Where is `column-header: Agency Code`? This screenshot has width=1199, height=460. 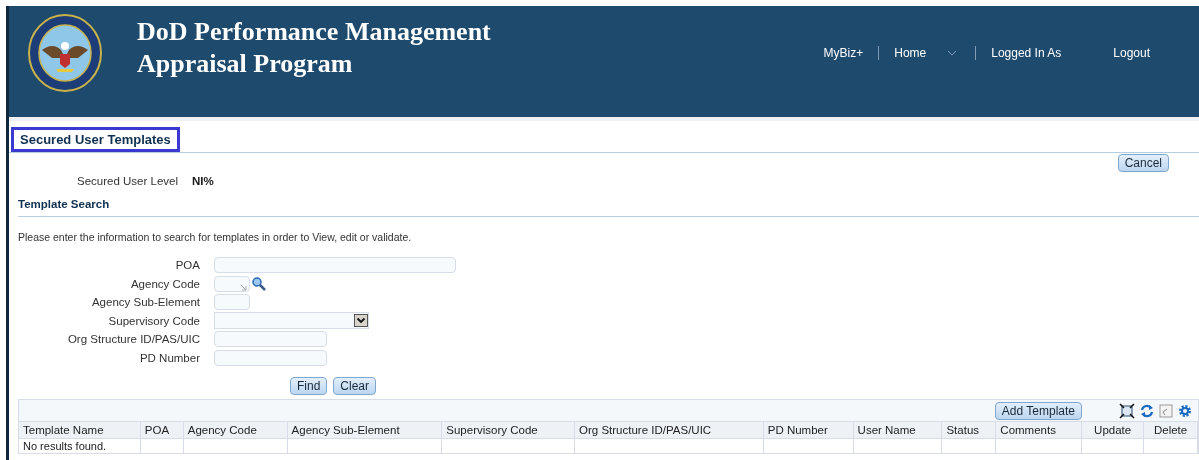 column-header: Agency Code is located at coordinates (235, 430).